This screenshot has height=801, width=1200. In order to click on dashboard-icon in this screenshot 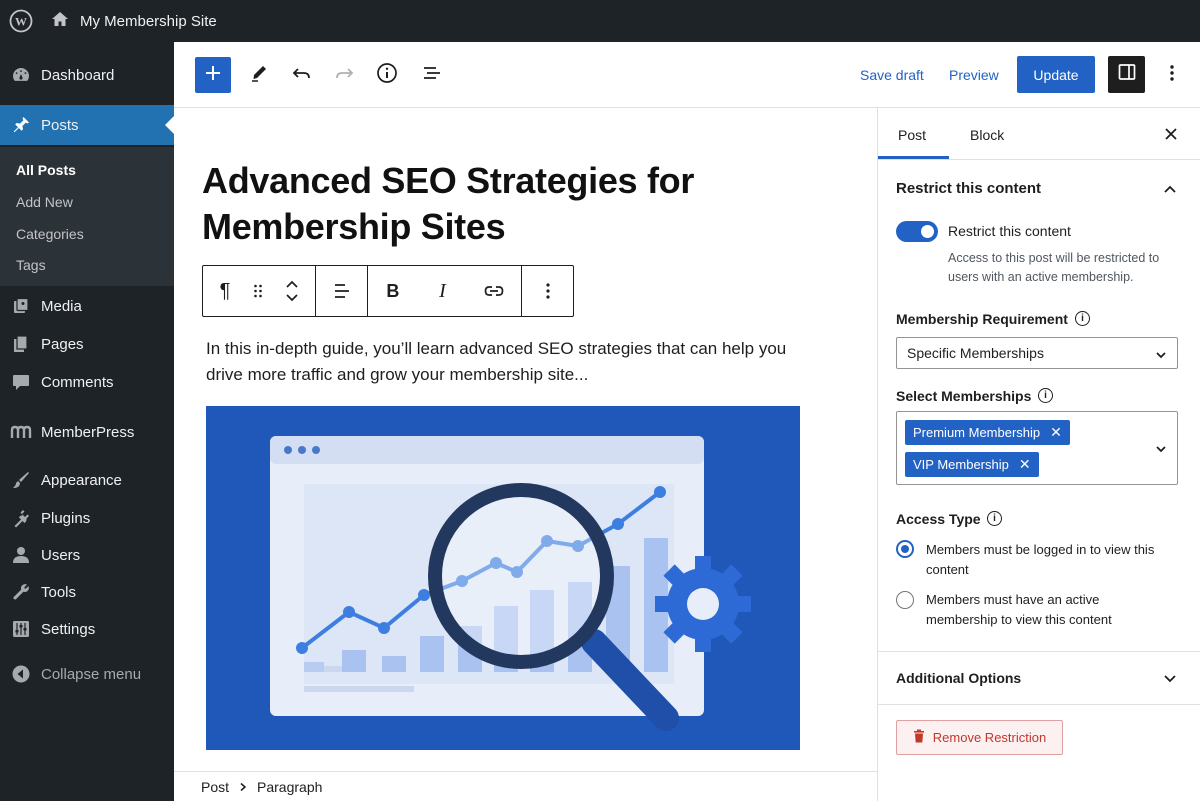, I will do `click(21, 75)`.